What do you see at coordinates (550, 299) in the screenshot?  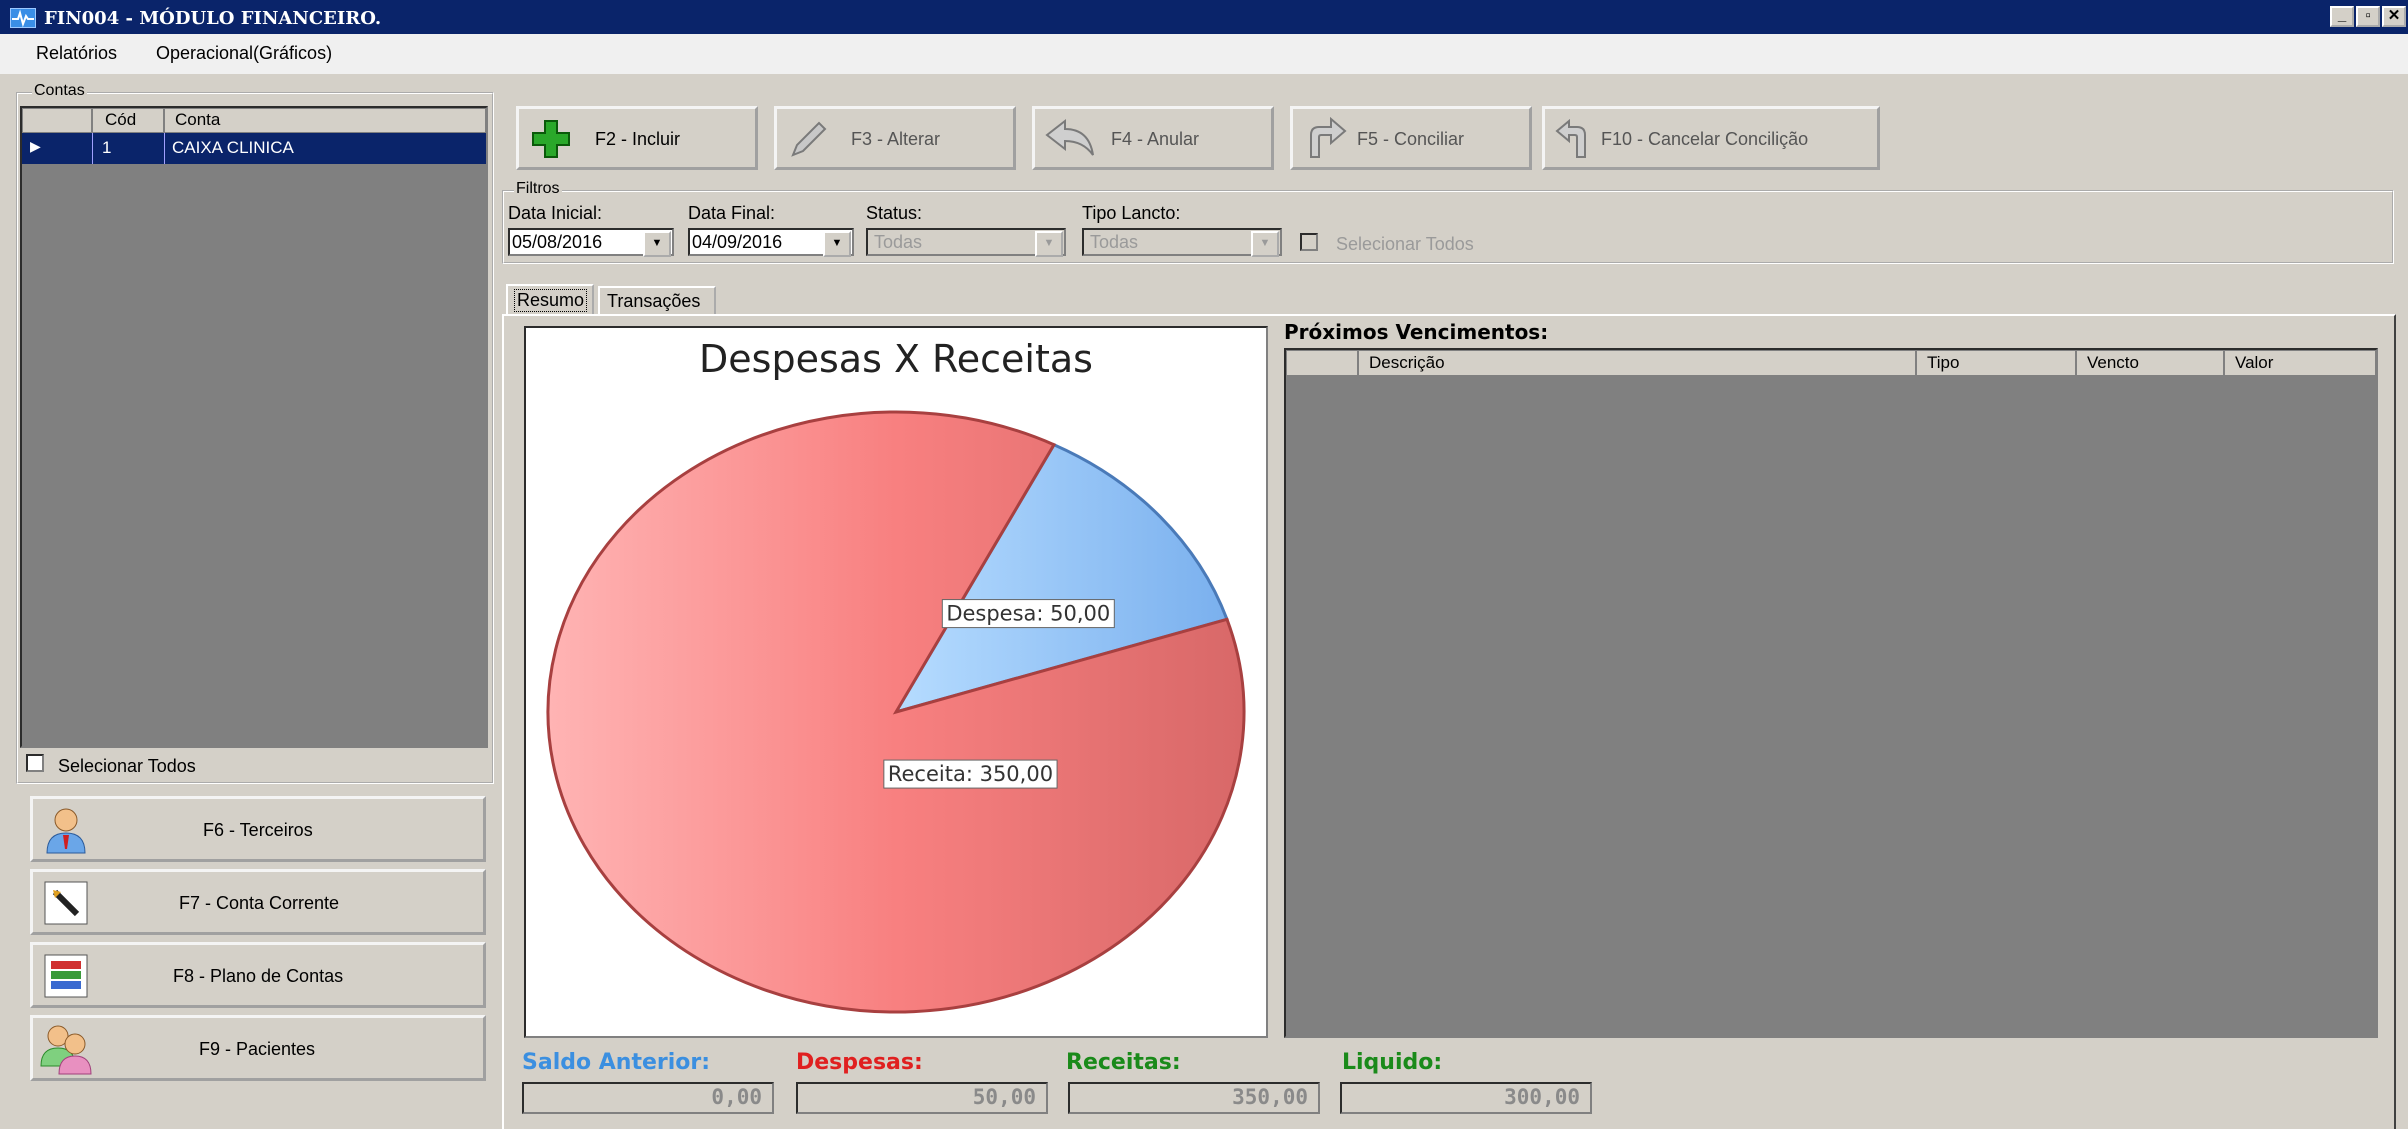 I see `tab-resumo: Resumo` at bounding box center [550, 299].